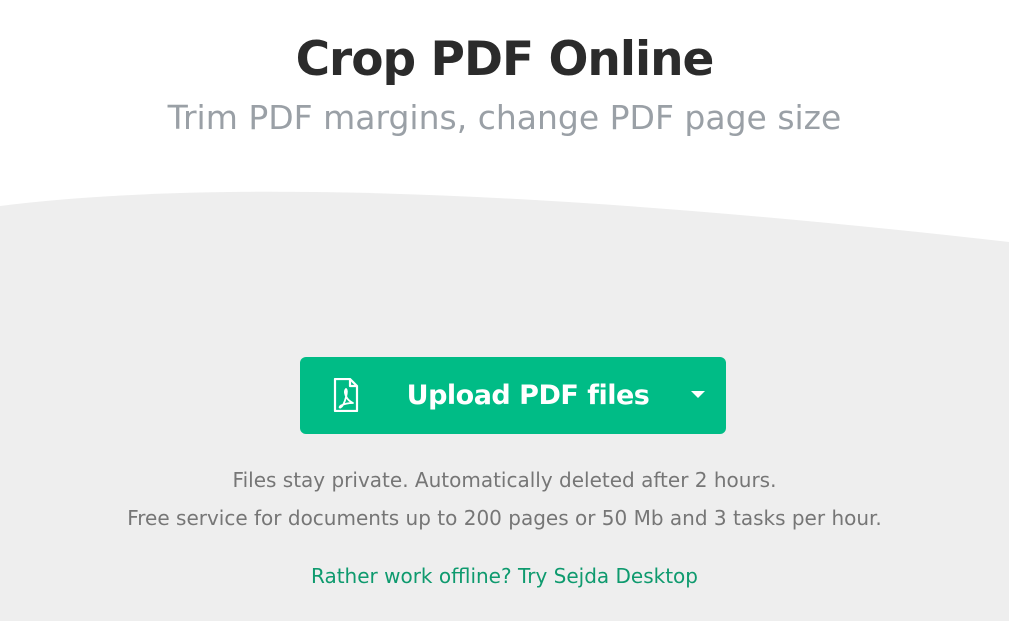 Image resolution: width=1009 pixels, height=621 pixels. I want to click on upload-options-dropdown, so click(702, 395).